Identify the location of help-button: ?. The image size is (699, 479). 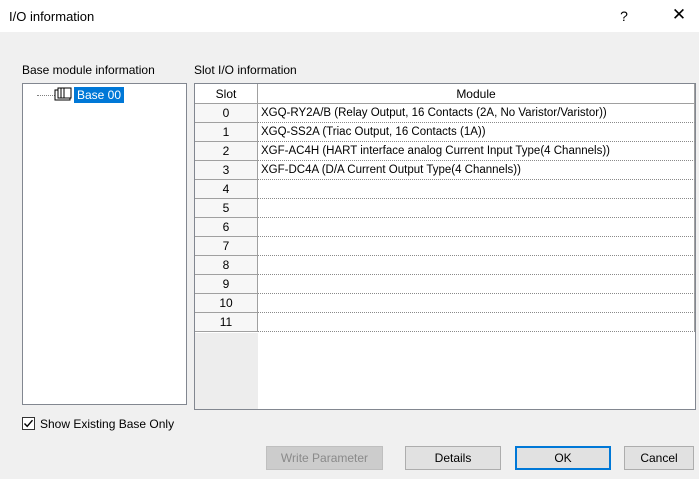
(624, 18).